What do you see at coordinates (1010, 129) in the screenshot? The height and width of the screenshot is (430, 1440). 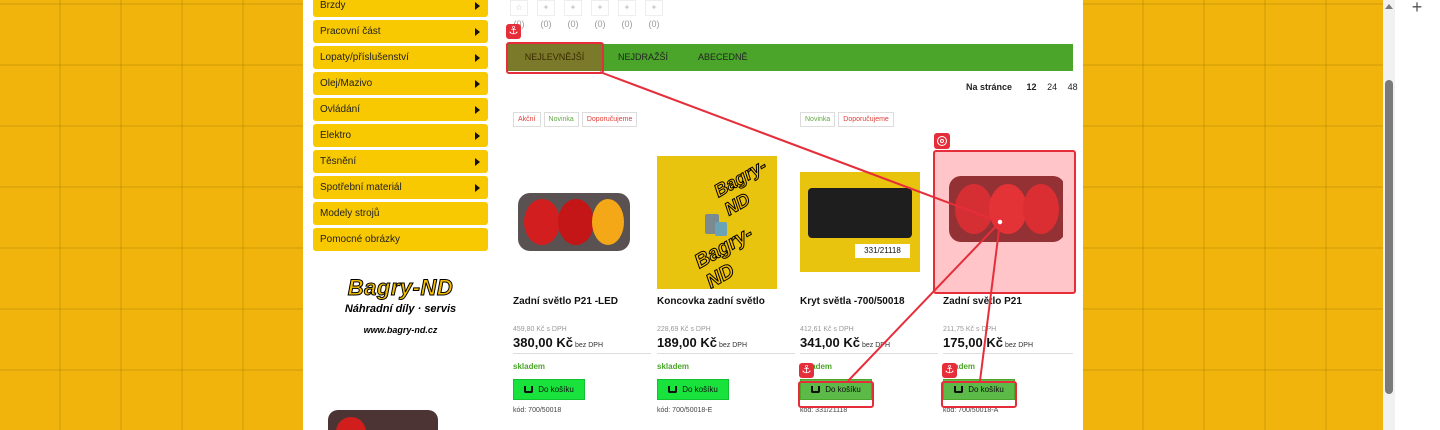 I see `product-tags` at bounding box center [1010, 129].